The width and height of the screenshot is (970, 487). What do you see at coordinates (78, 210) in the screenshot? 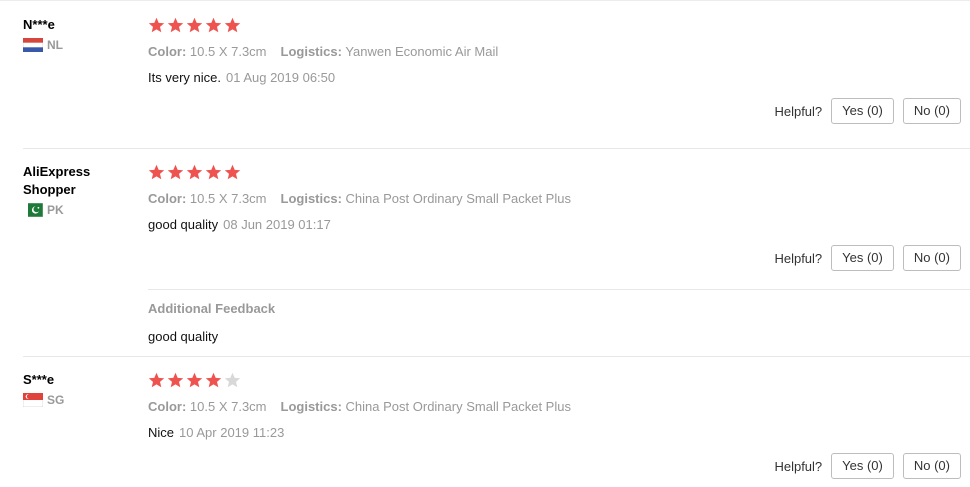
I see `reviewer-country: PK` at bounding box center [78, 210].